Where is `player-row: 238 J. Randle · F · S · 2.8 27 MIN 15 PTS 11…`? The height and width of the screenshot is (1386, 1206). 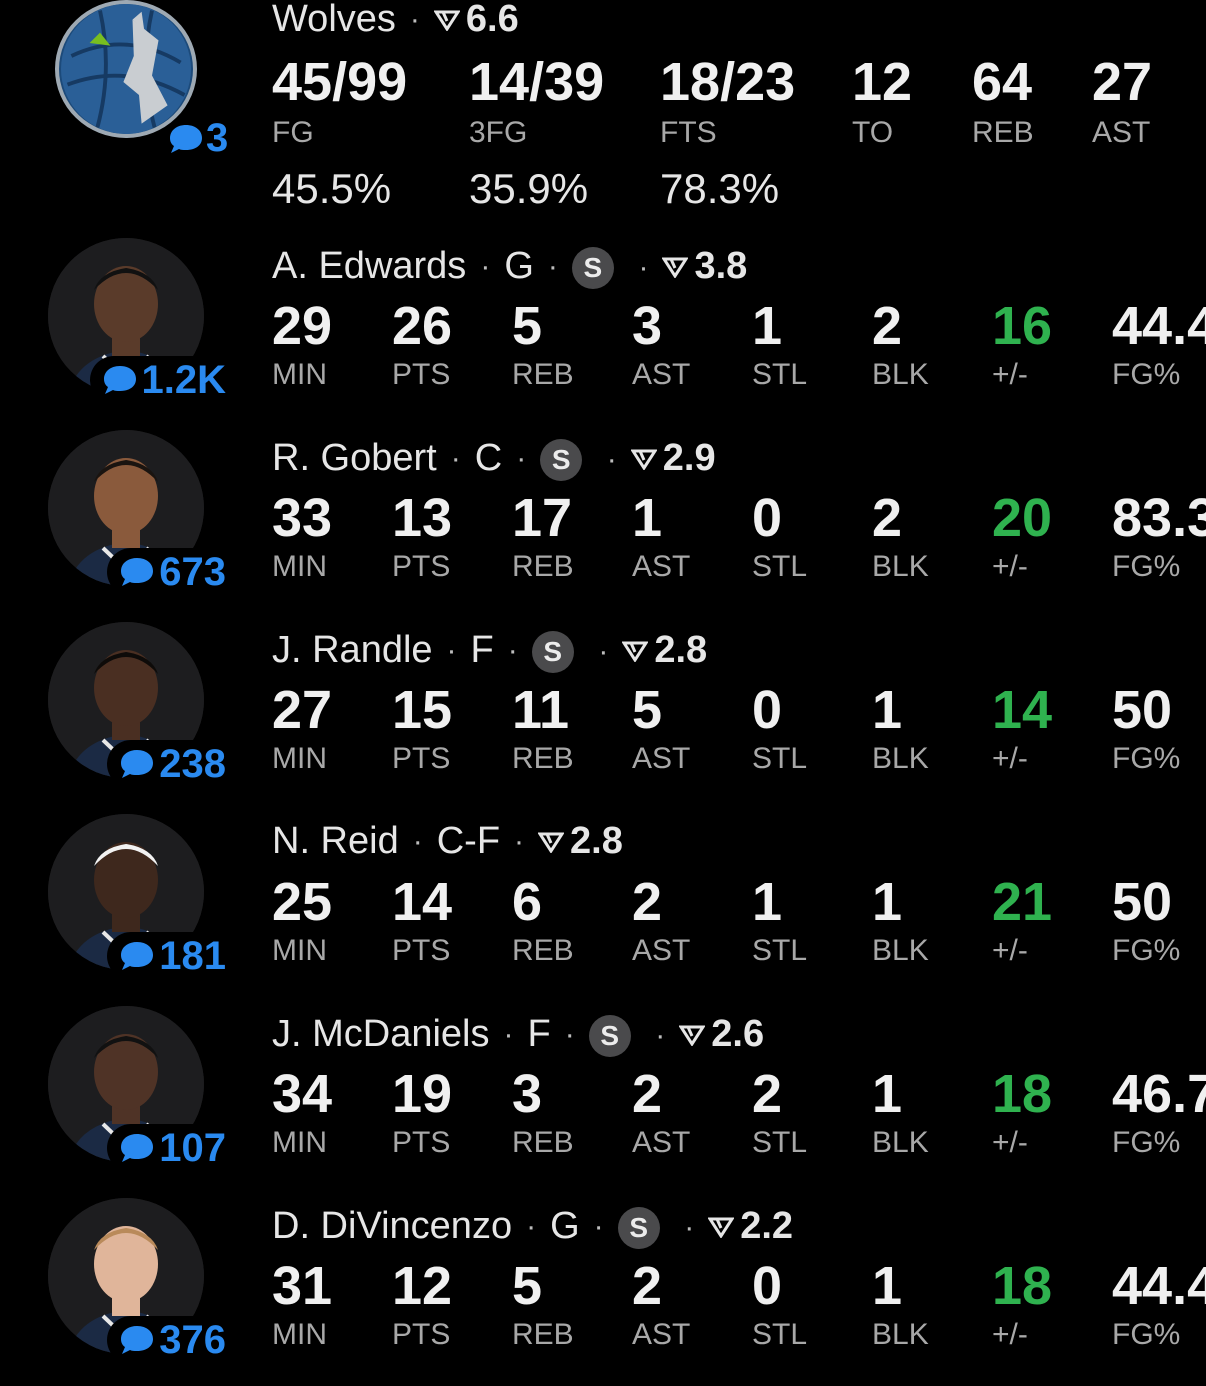 player-row: 238 J. Randle · F · S · 2.8 27 MIN 15 PTS 11… is located at coordinates (603, 718).